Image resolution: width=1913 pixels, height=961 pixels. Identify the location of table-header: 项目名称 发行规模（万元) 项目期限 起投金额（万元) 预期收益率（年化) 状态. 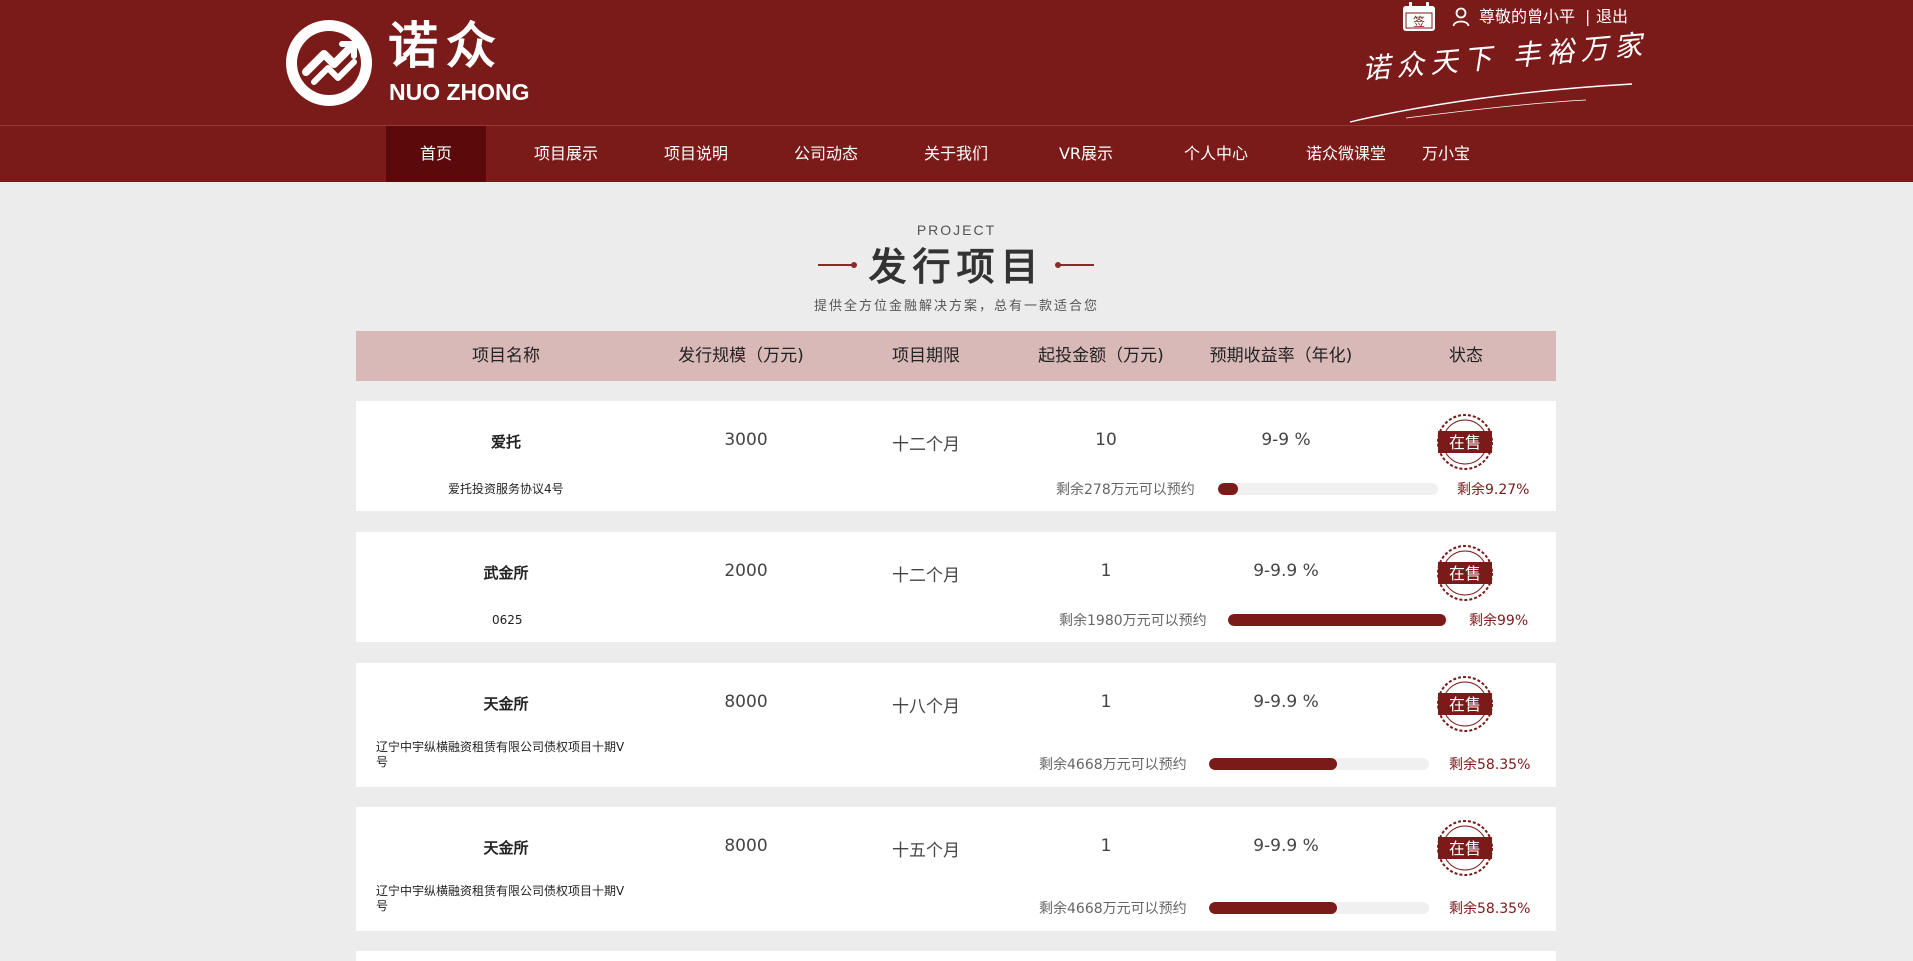
(956, 356).